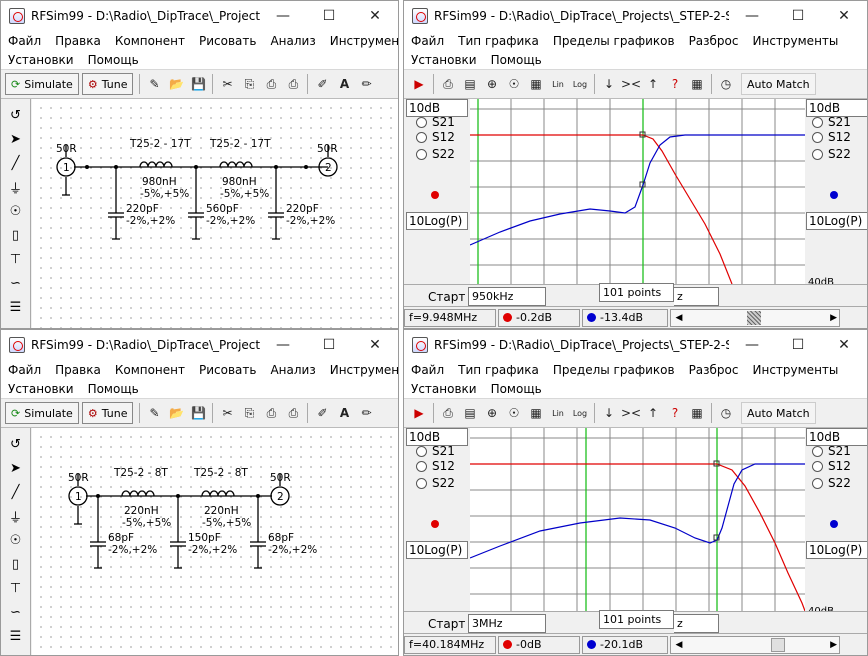 The height and width of the screenshot is (656, 868). What do you see at coordinates (154, 413) in the screenshot?
I see `new-icon: ✎` at bounding box center [154, 413].